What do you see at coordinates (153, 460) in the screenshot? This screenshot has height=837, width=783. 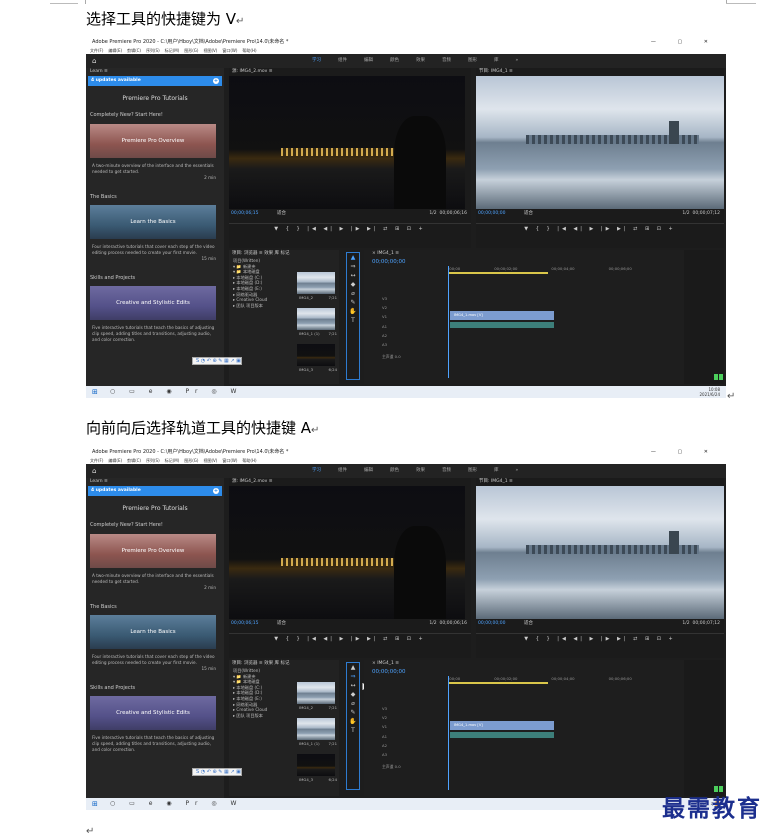 I see `menu-sequence: 序列(S)` at bounding box center [153, 460].